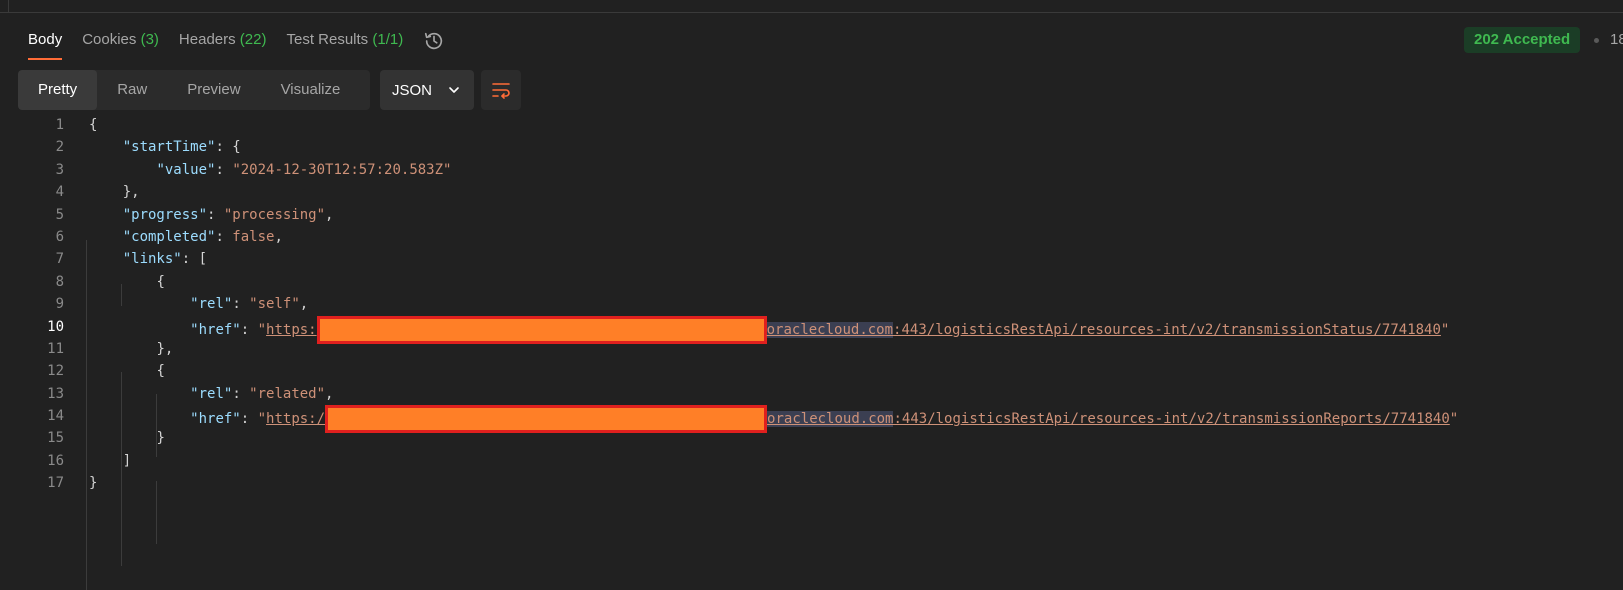 This screenshot has width=1623, height=590. What do you see at coordinates (132, 90) in the screenshot?
I see `view-raw-button: Raw` at bounding box center [132, 90].